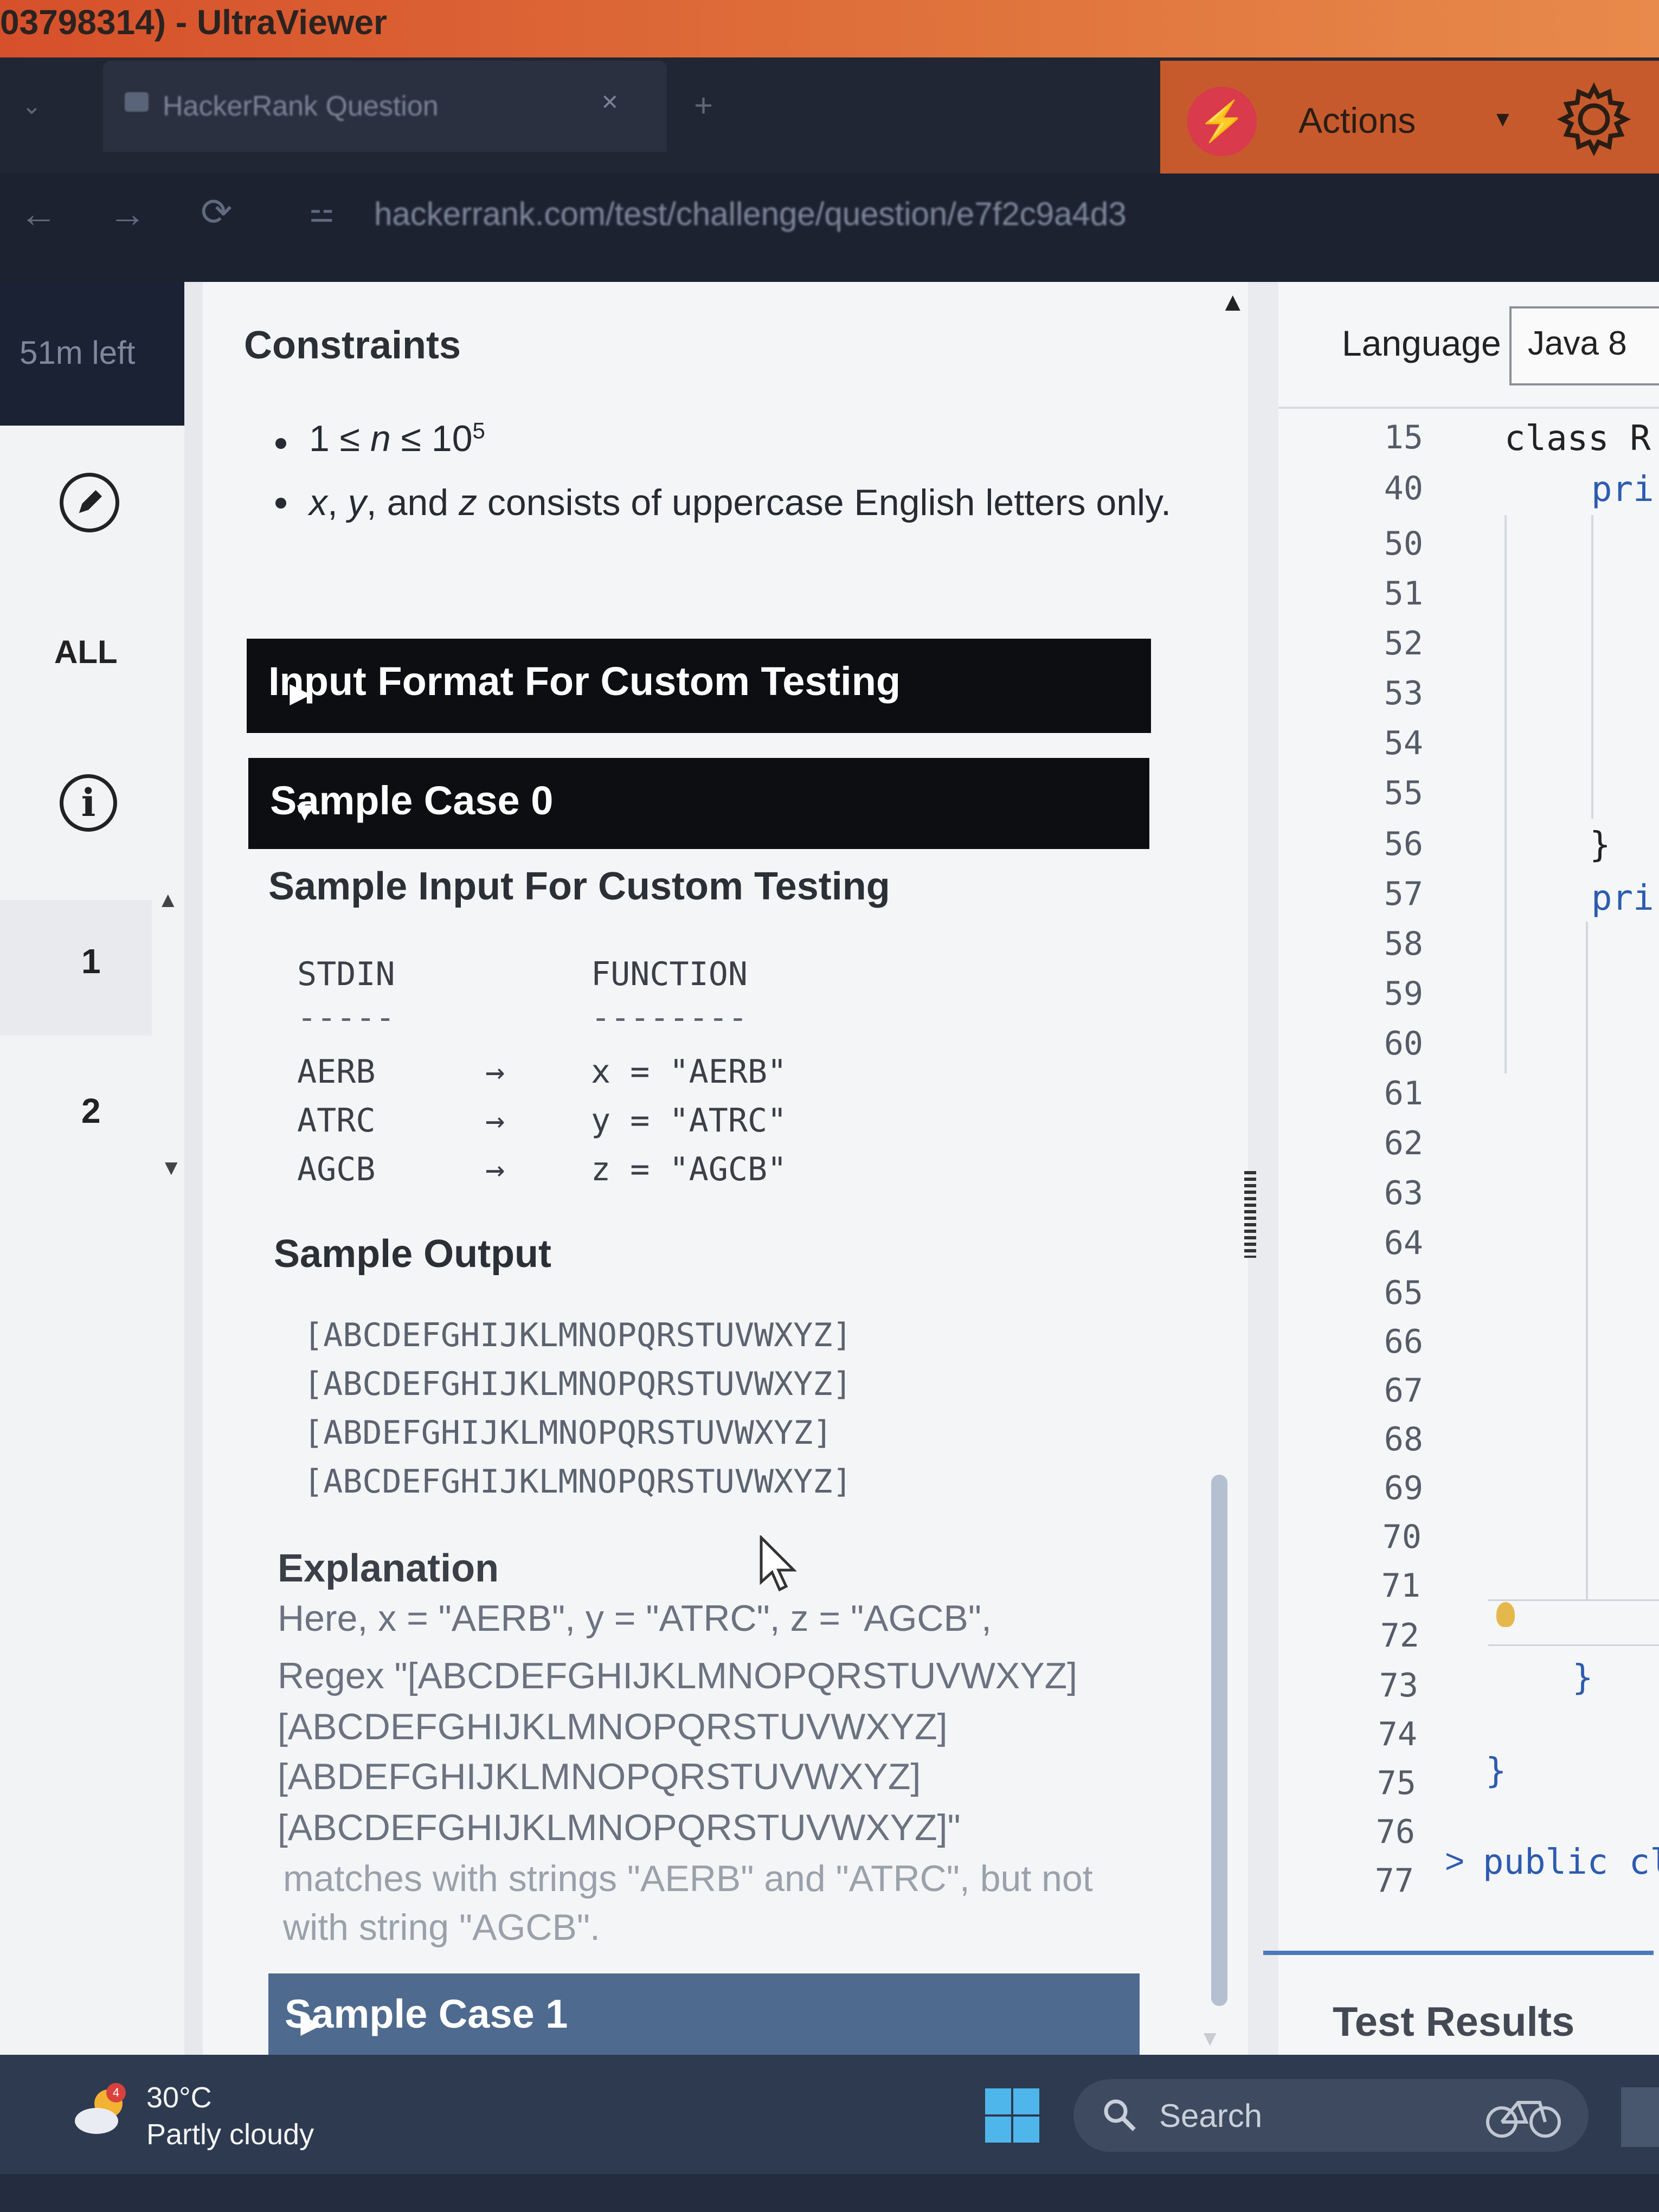  I want to click on reload-icon: ⟳, so click(217, 212).